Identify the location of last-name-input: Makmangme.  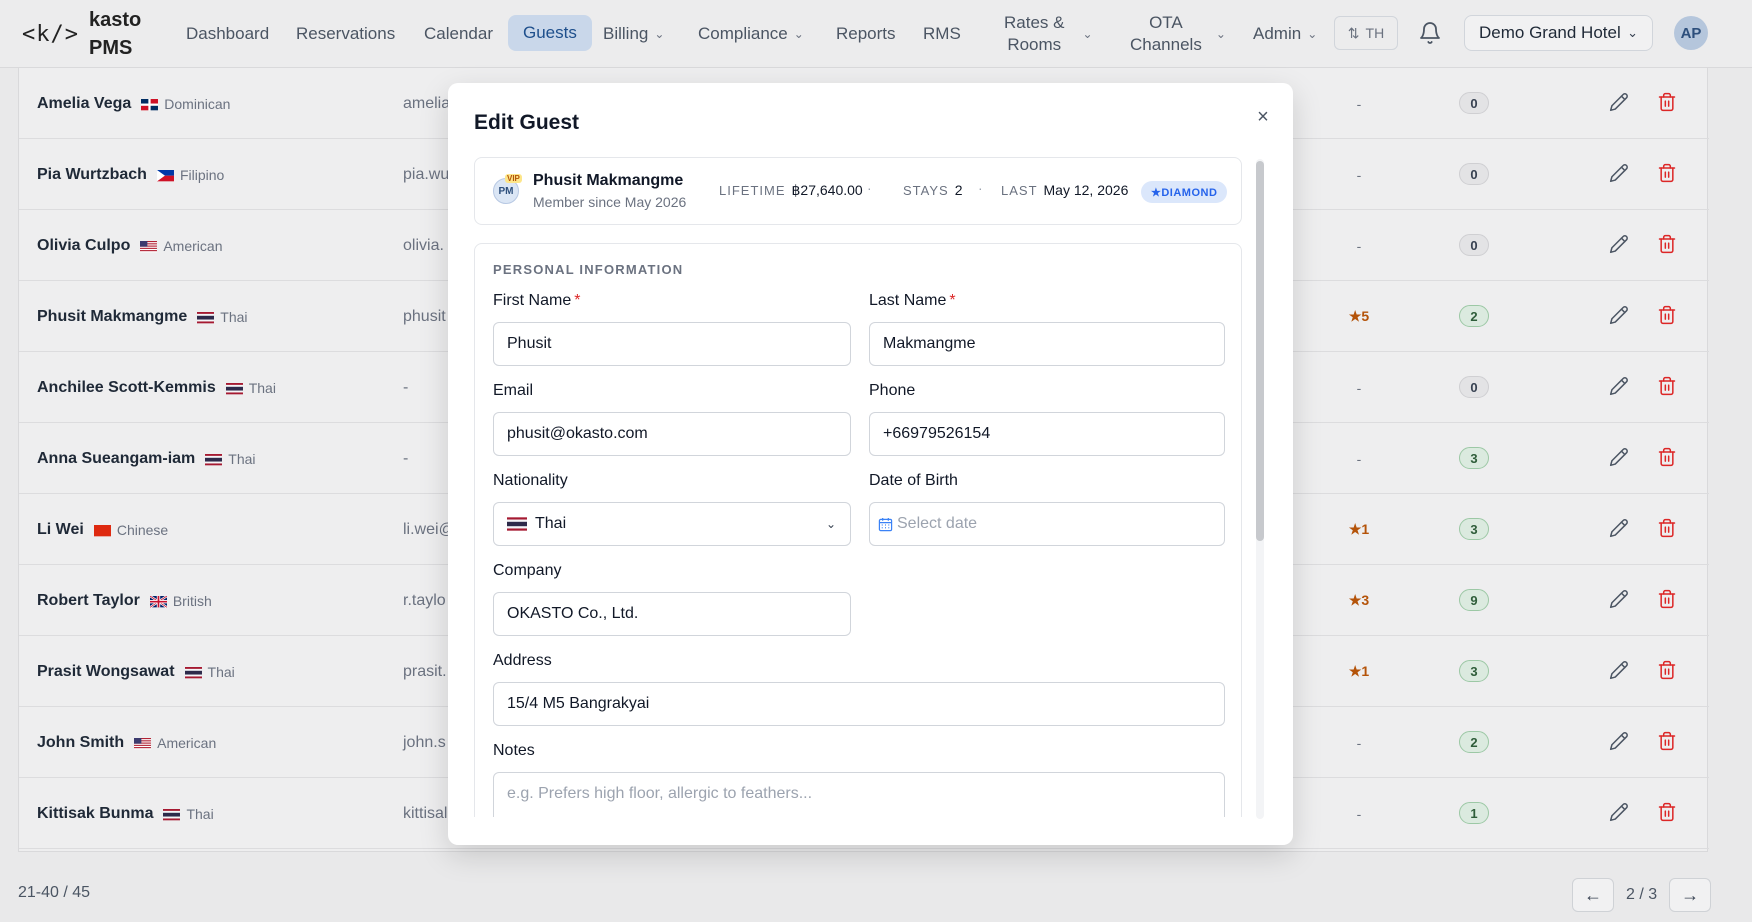
(1047, 344).